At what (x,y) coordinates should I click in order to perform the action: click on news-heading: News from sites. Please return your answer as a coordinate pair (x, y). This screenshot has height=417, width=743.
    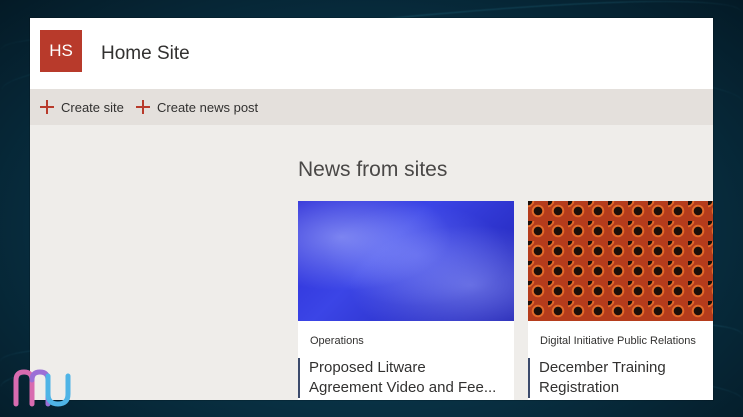
    Looking at the image, I should click on (373, 169).